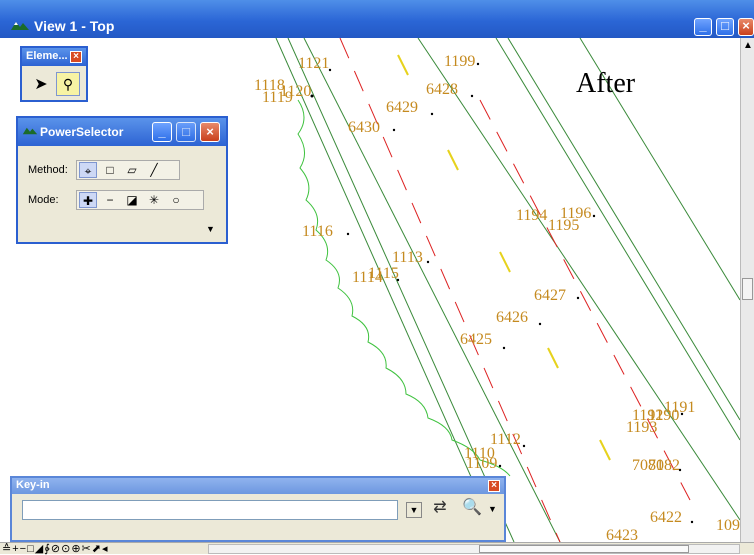  What do you see at coordinates (476, 339) in the screenshot?
I see `point-label: 6425` at bounding box center [476, 339].